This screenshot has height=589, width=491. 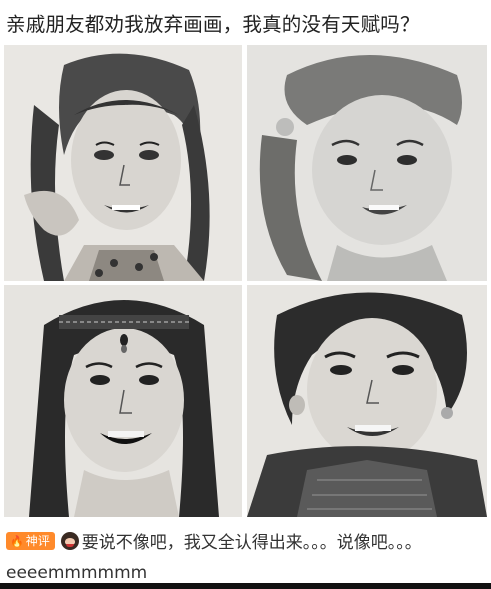 I want to click on hot-comment-badge: 🔥 神评, so click(x=30, y=541).